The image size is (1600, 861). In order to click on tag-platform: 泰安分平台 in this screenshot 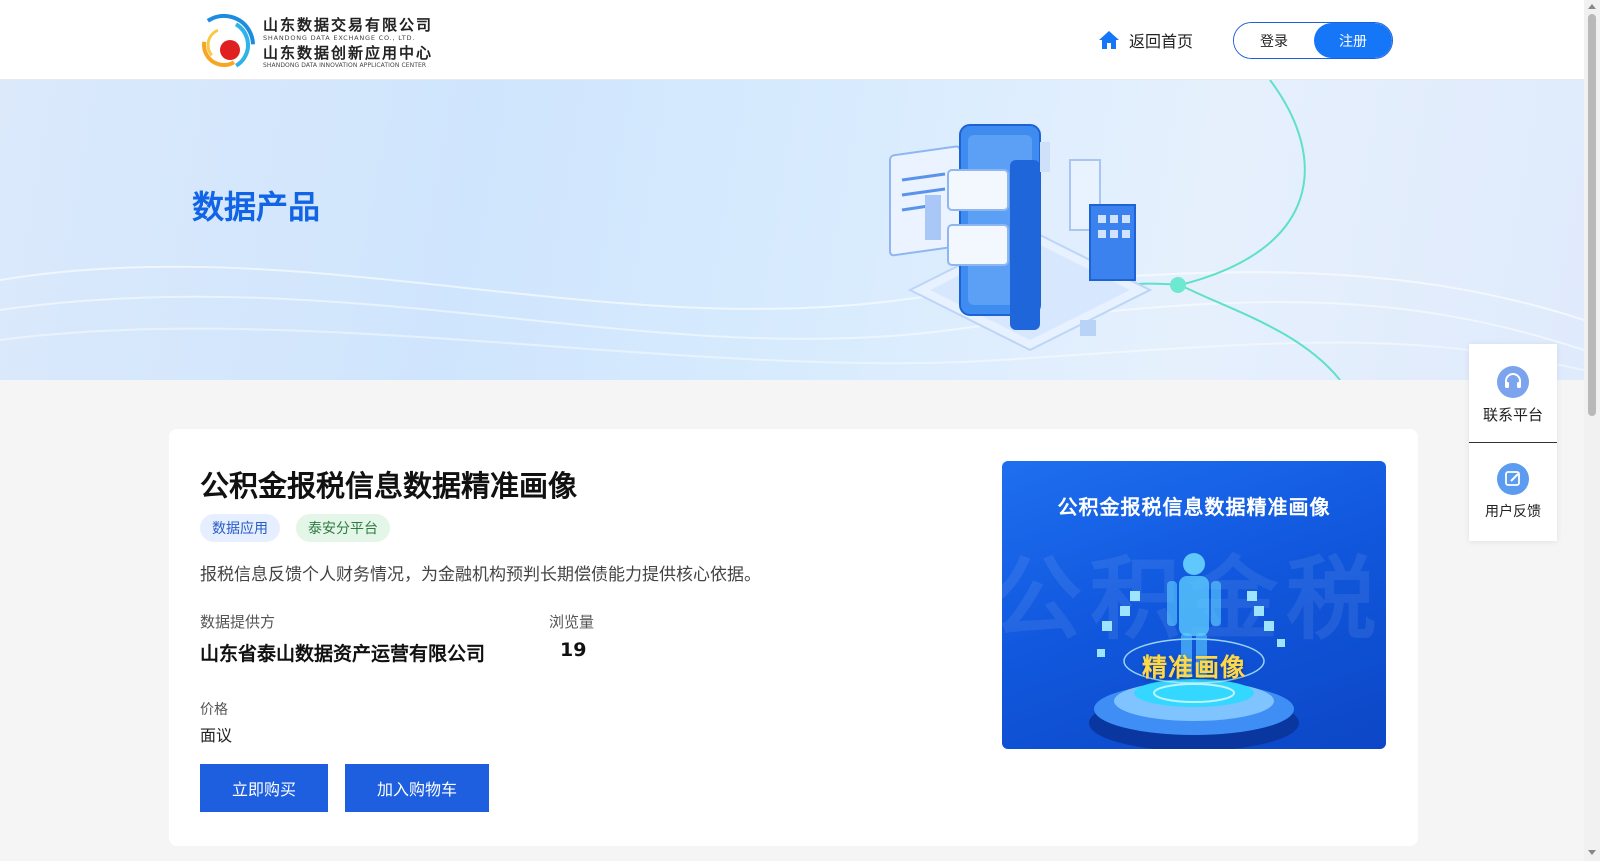, I will do `click(343, 528)`.